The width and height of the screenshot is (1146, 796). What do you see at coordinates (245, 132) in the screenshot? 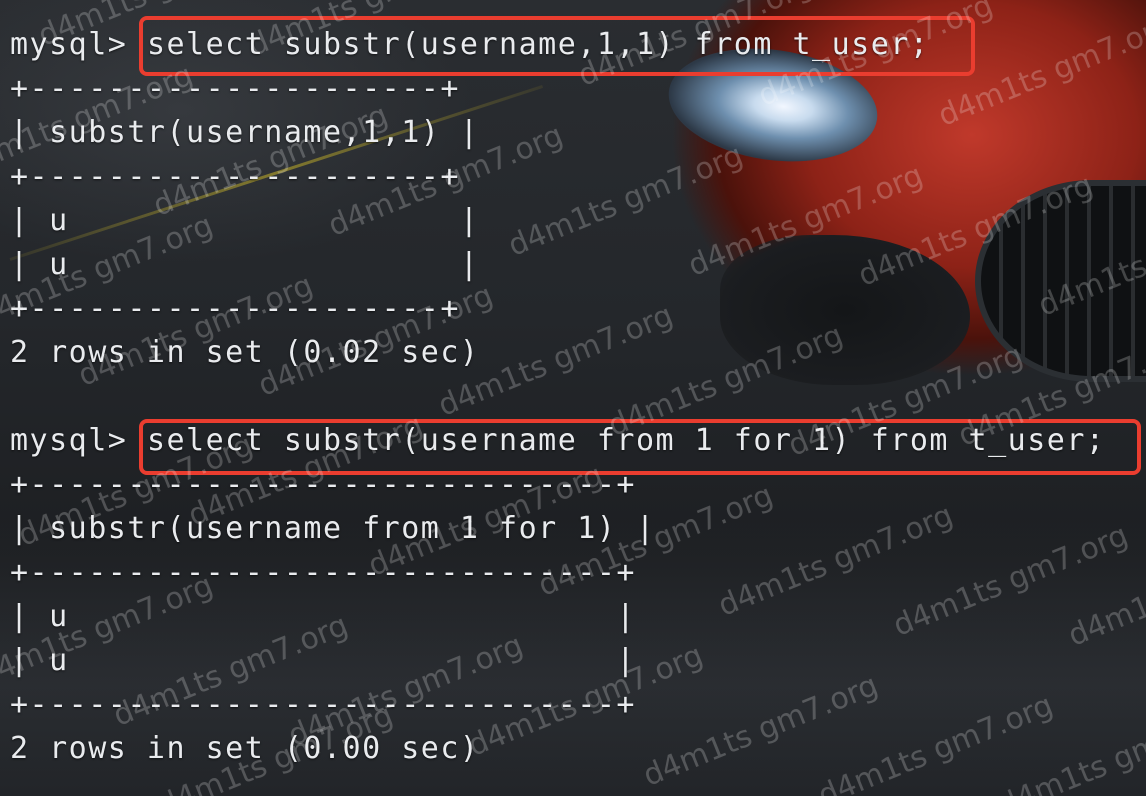
I see `table-header: | substr(username,1,1) |` at bounding box center [245, 132].